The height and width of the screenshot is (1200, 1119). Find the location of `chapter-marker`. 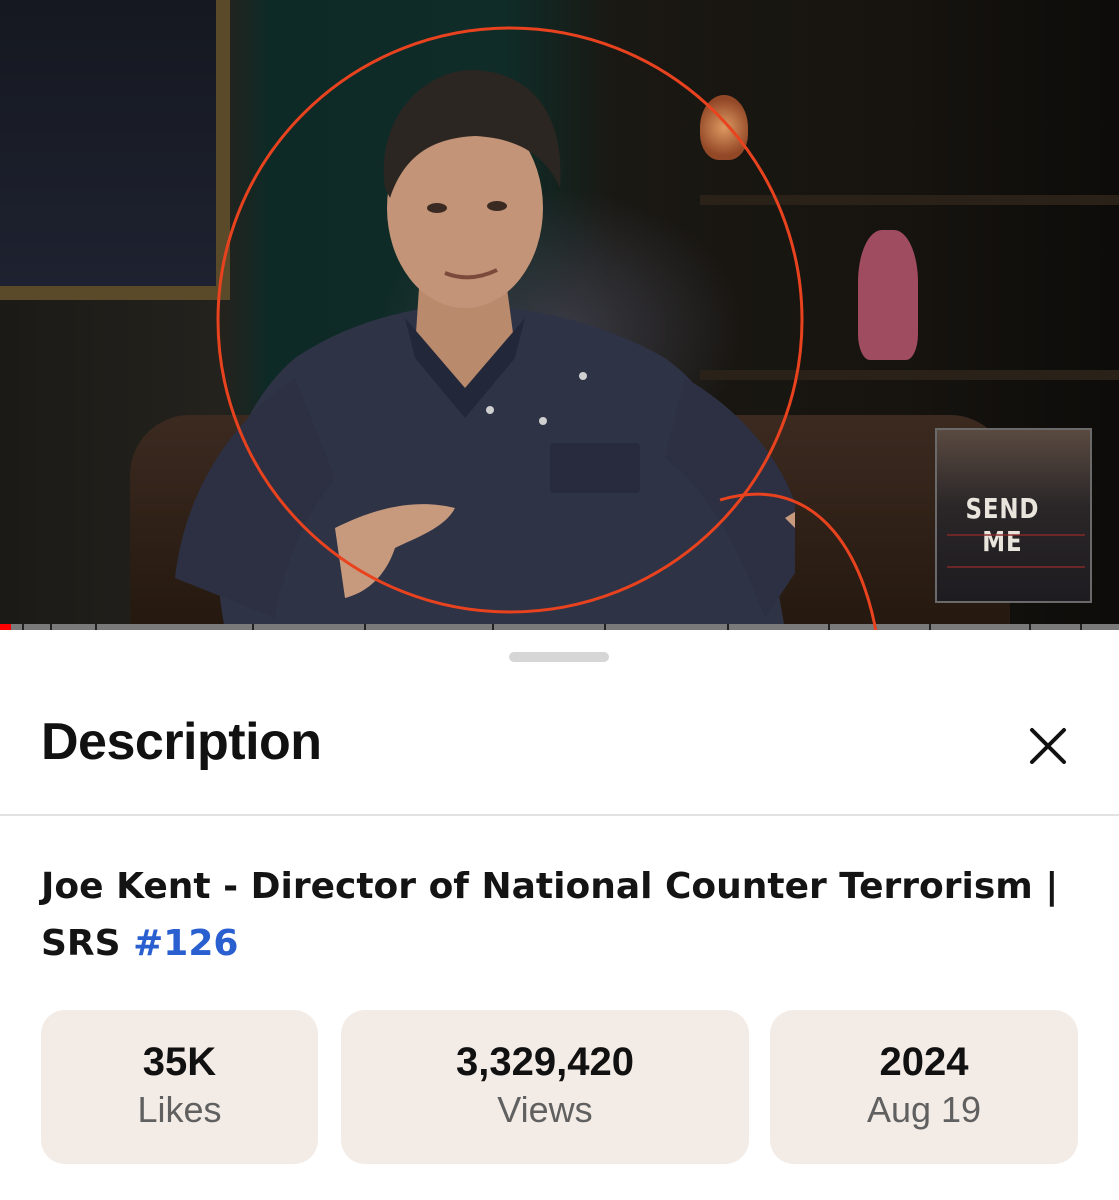

chapter-marker is located at coordinates (23, 627).